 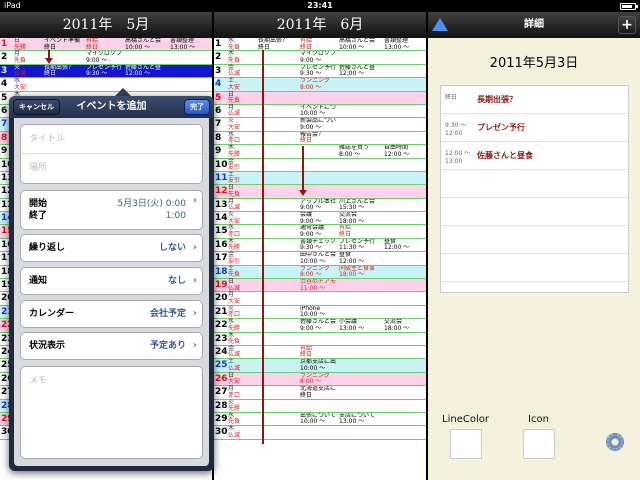 I want to click on day-row: 16 木先勝 書類チェック 9:30 〜プレゼン予行 11:30 〜昼食 12:00 〜, so click(x=320, y=245).